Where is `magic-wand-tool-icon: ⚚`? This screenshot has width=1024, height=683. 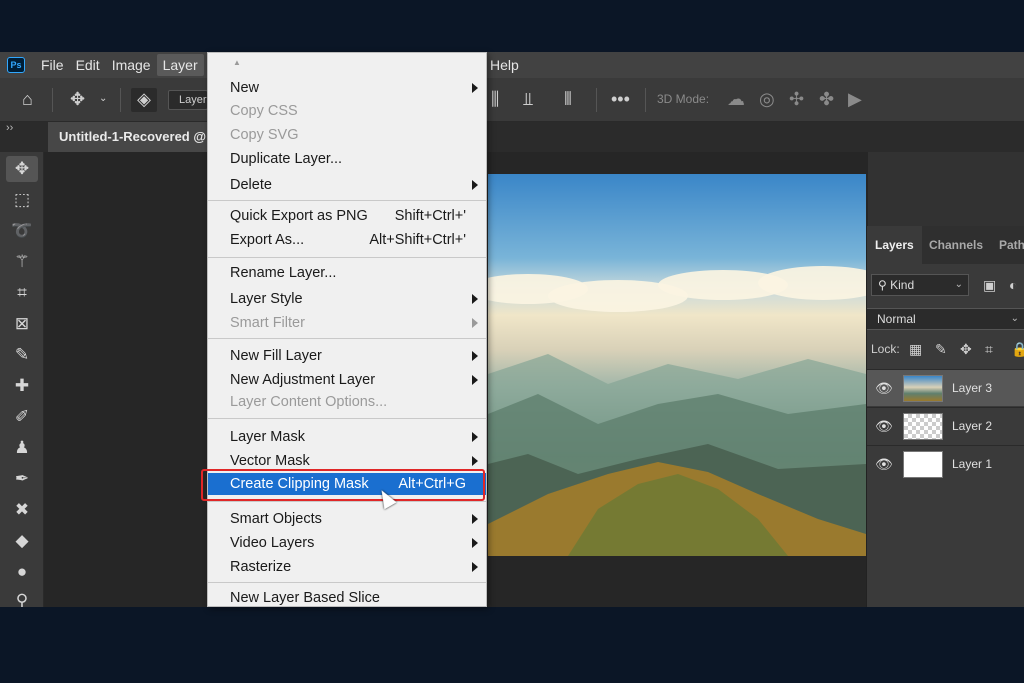
magic-wand-tool-icon: ⚚ is located at coordinates (22, 262).